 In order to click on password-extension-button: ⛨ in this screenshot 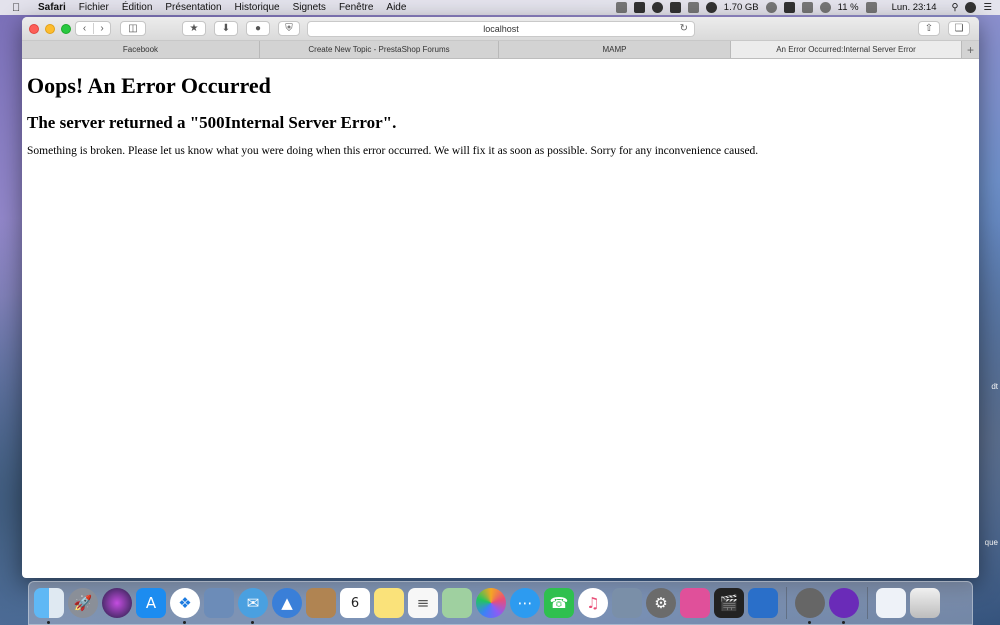, I will do `click(289, 28)`.